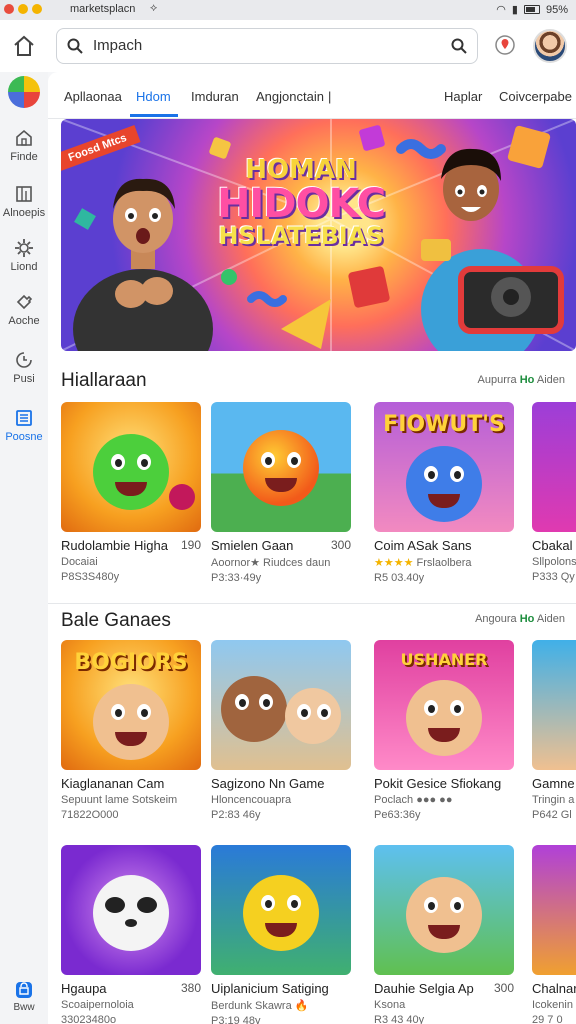  What do you see at coordinates (301, 236) in the screenshot?
I see `banner-title-line3: HSLATEBIAS` at bounding box center [301, 236].